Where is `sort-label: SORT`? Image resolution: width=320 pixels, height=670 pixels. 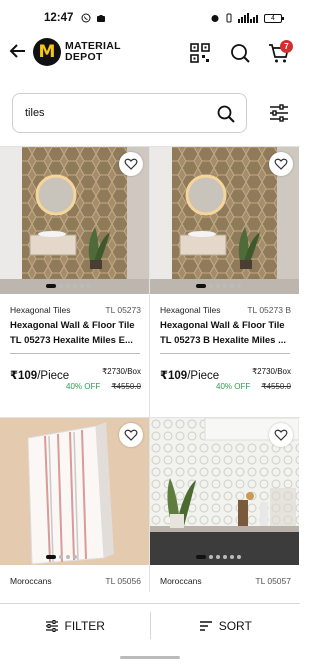
sort-label: SORT is located at coordinates (235, 625).